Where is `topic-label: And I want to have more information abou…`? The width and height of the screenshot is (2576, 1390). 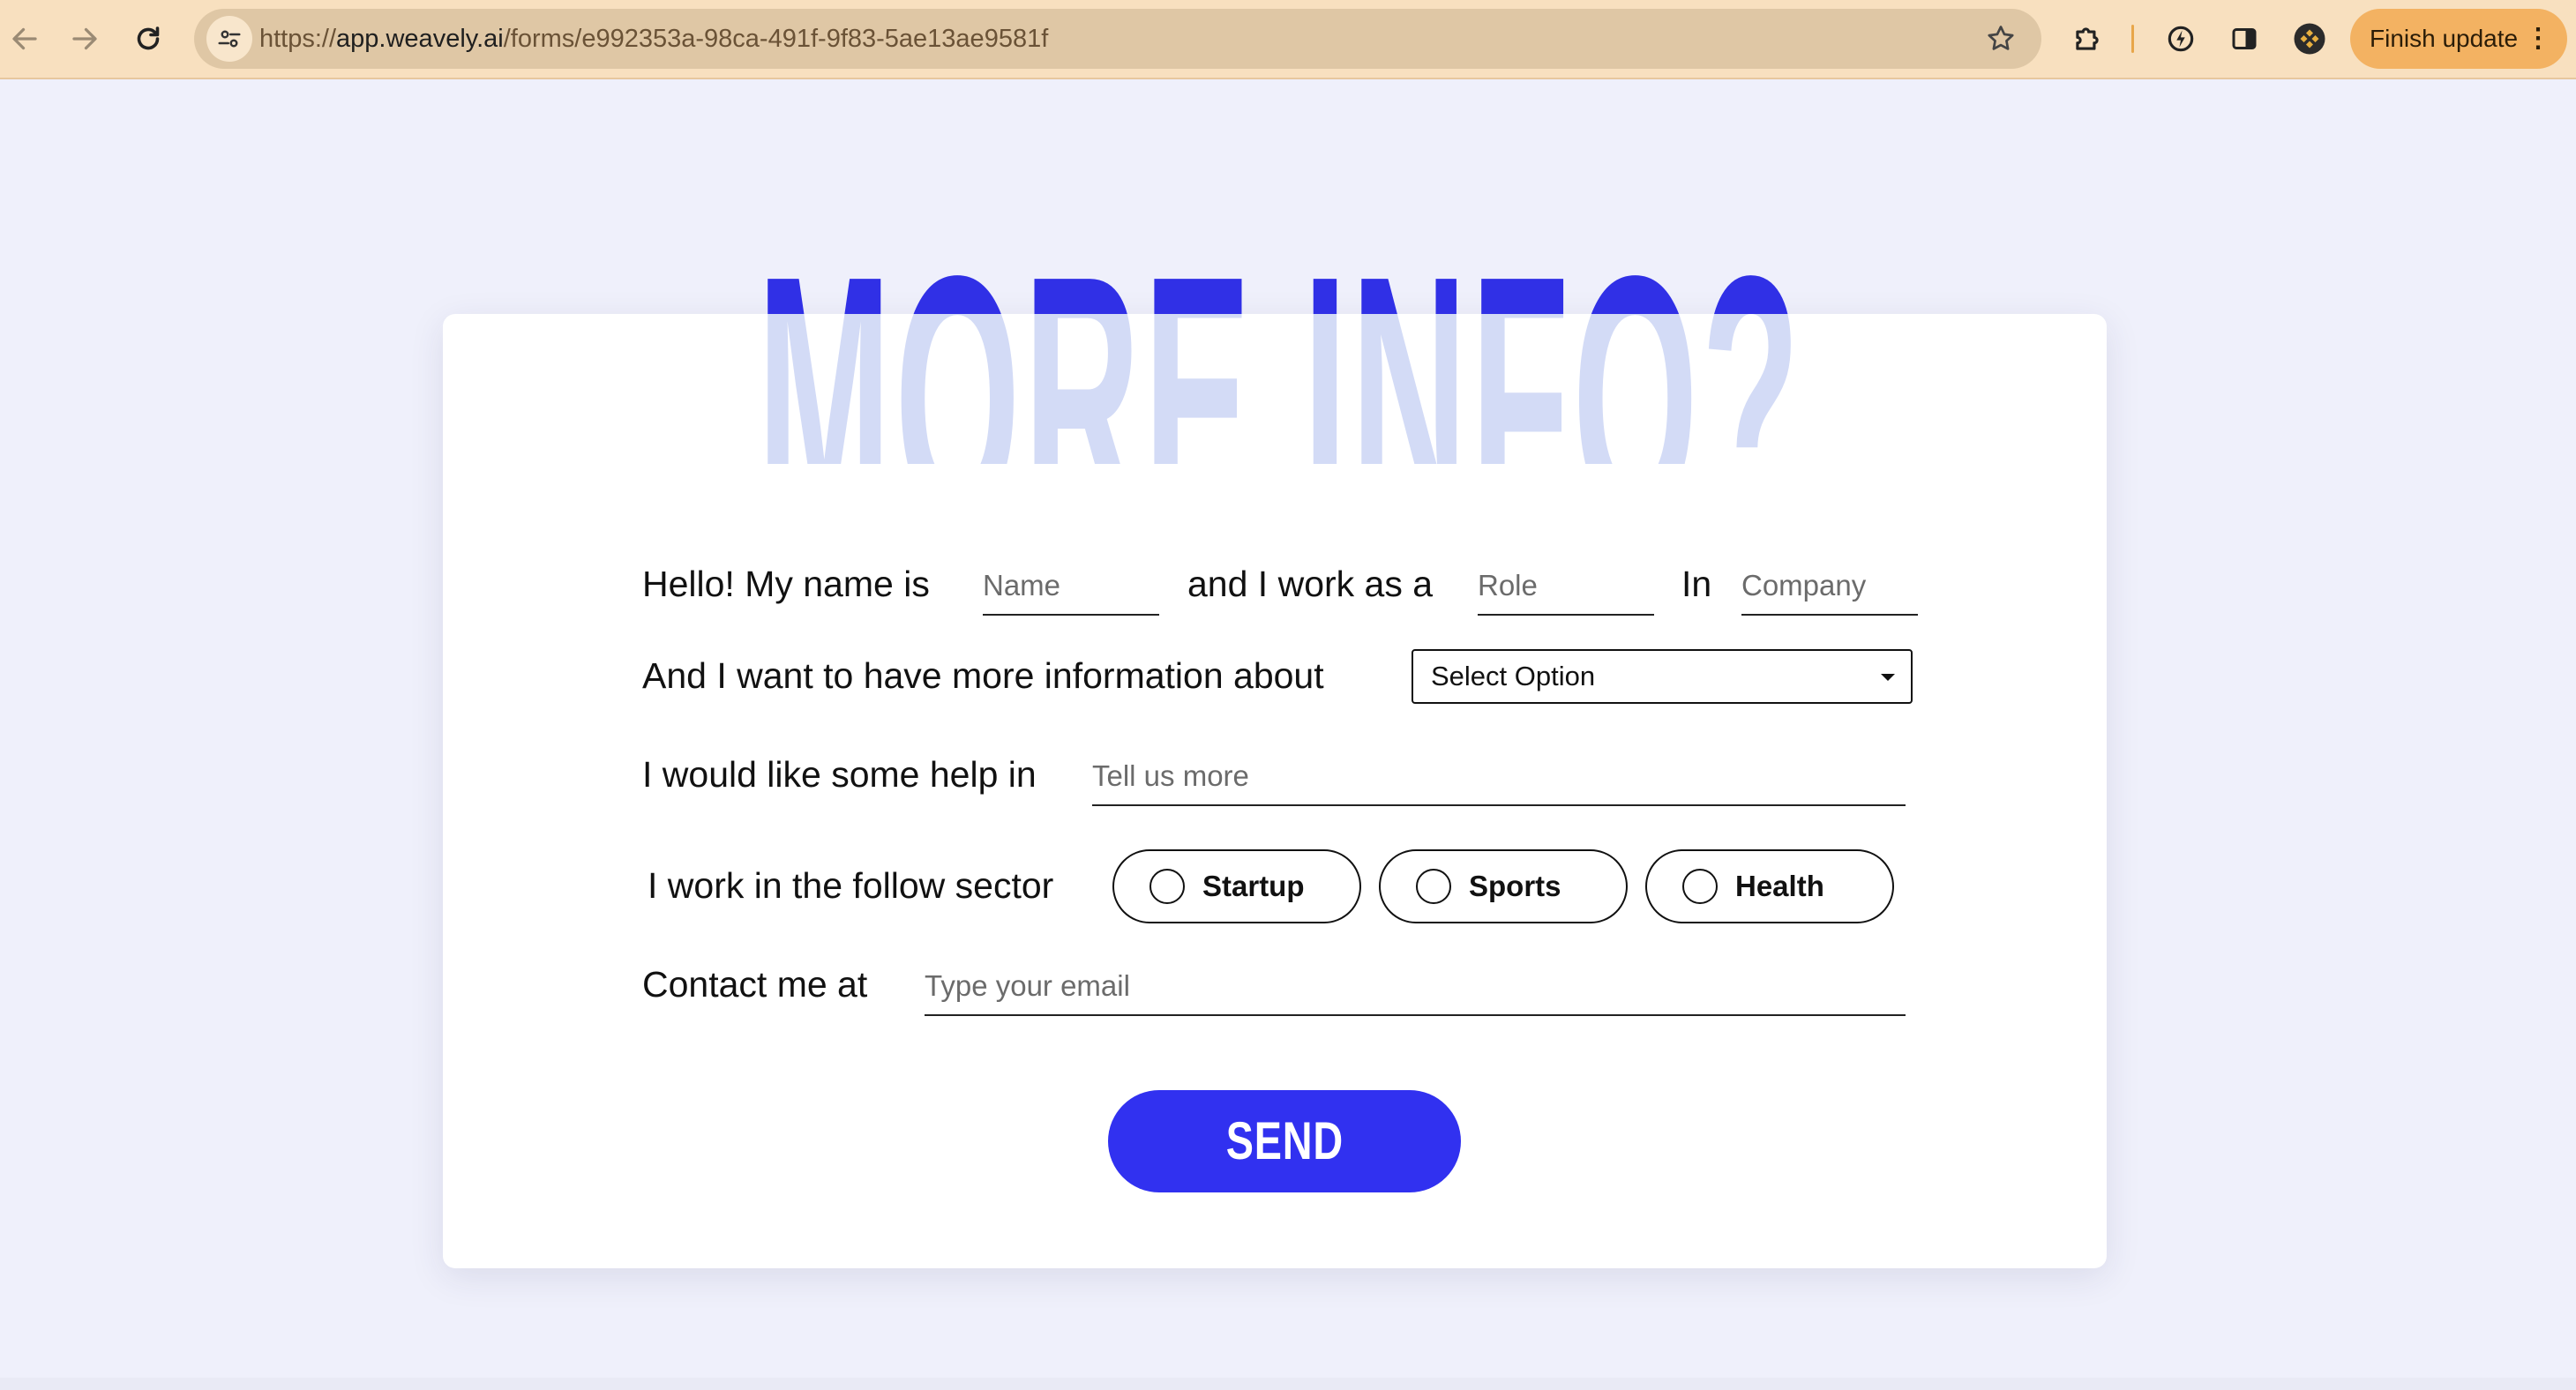
topic-label: And I want to have more information abou… is located at coordinates (983, 675).